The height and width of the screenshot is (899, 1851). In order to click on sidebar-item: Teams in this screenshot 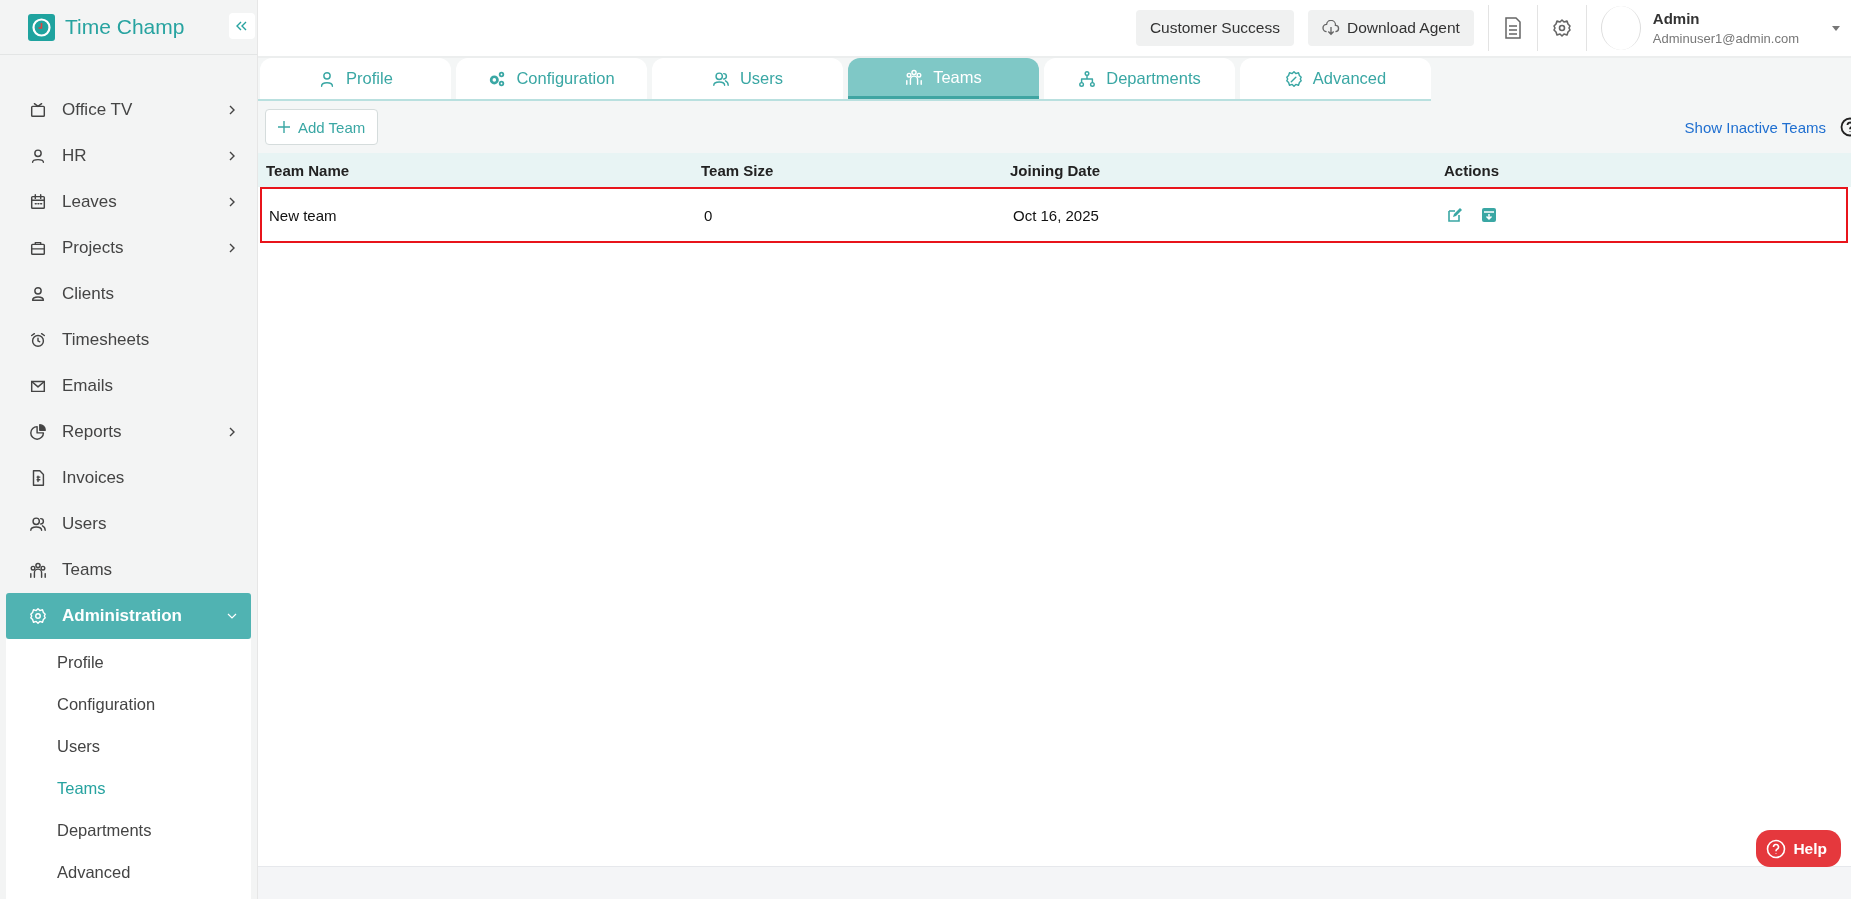, I will do `click(128, 570)`.